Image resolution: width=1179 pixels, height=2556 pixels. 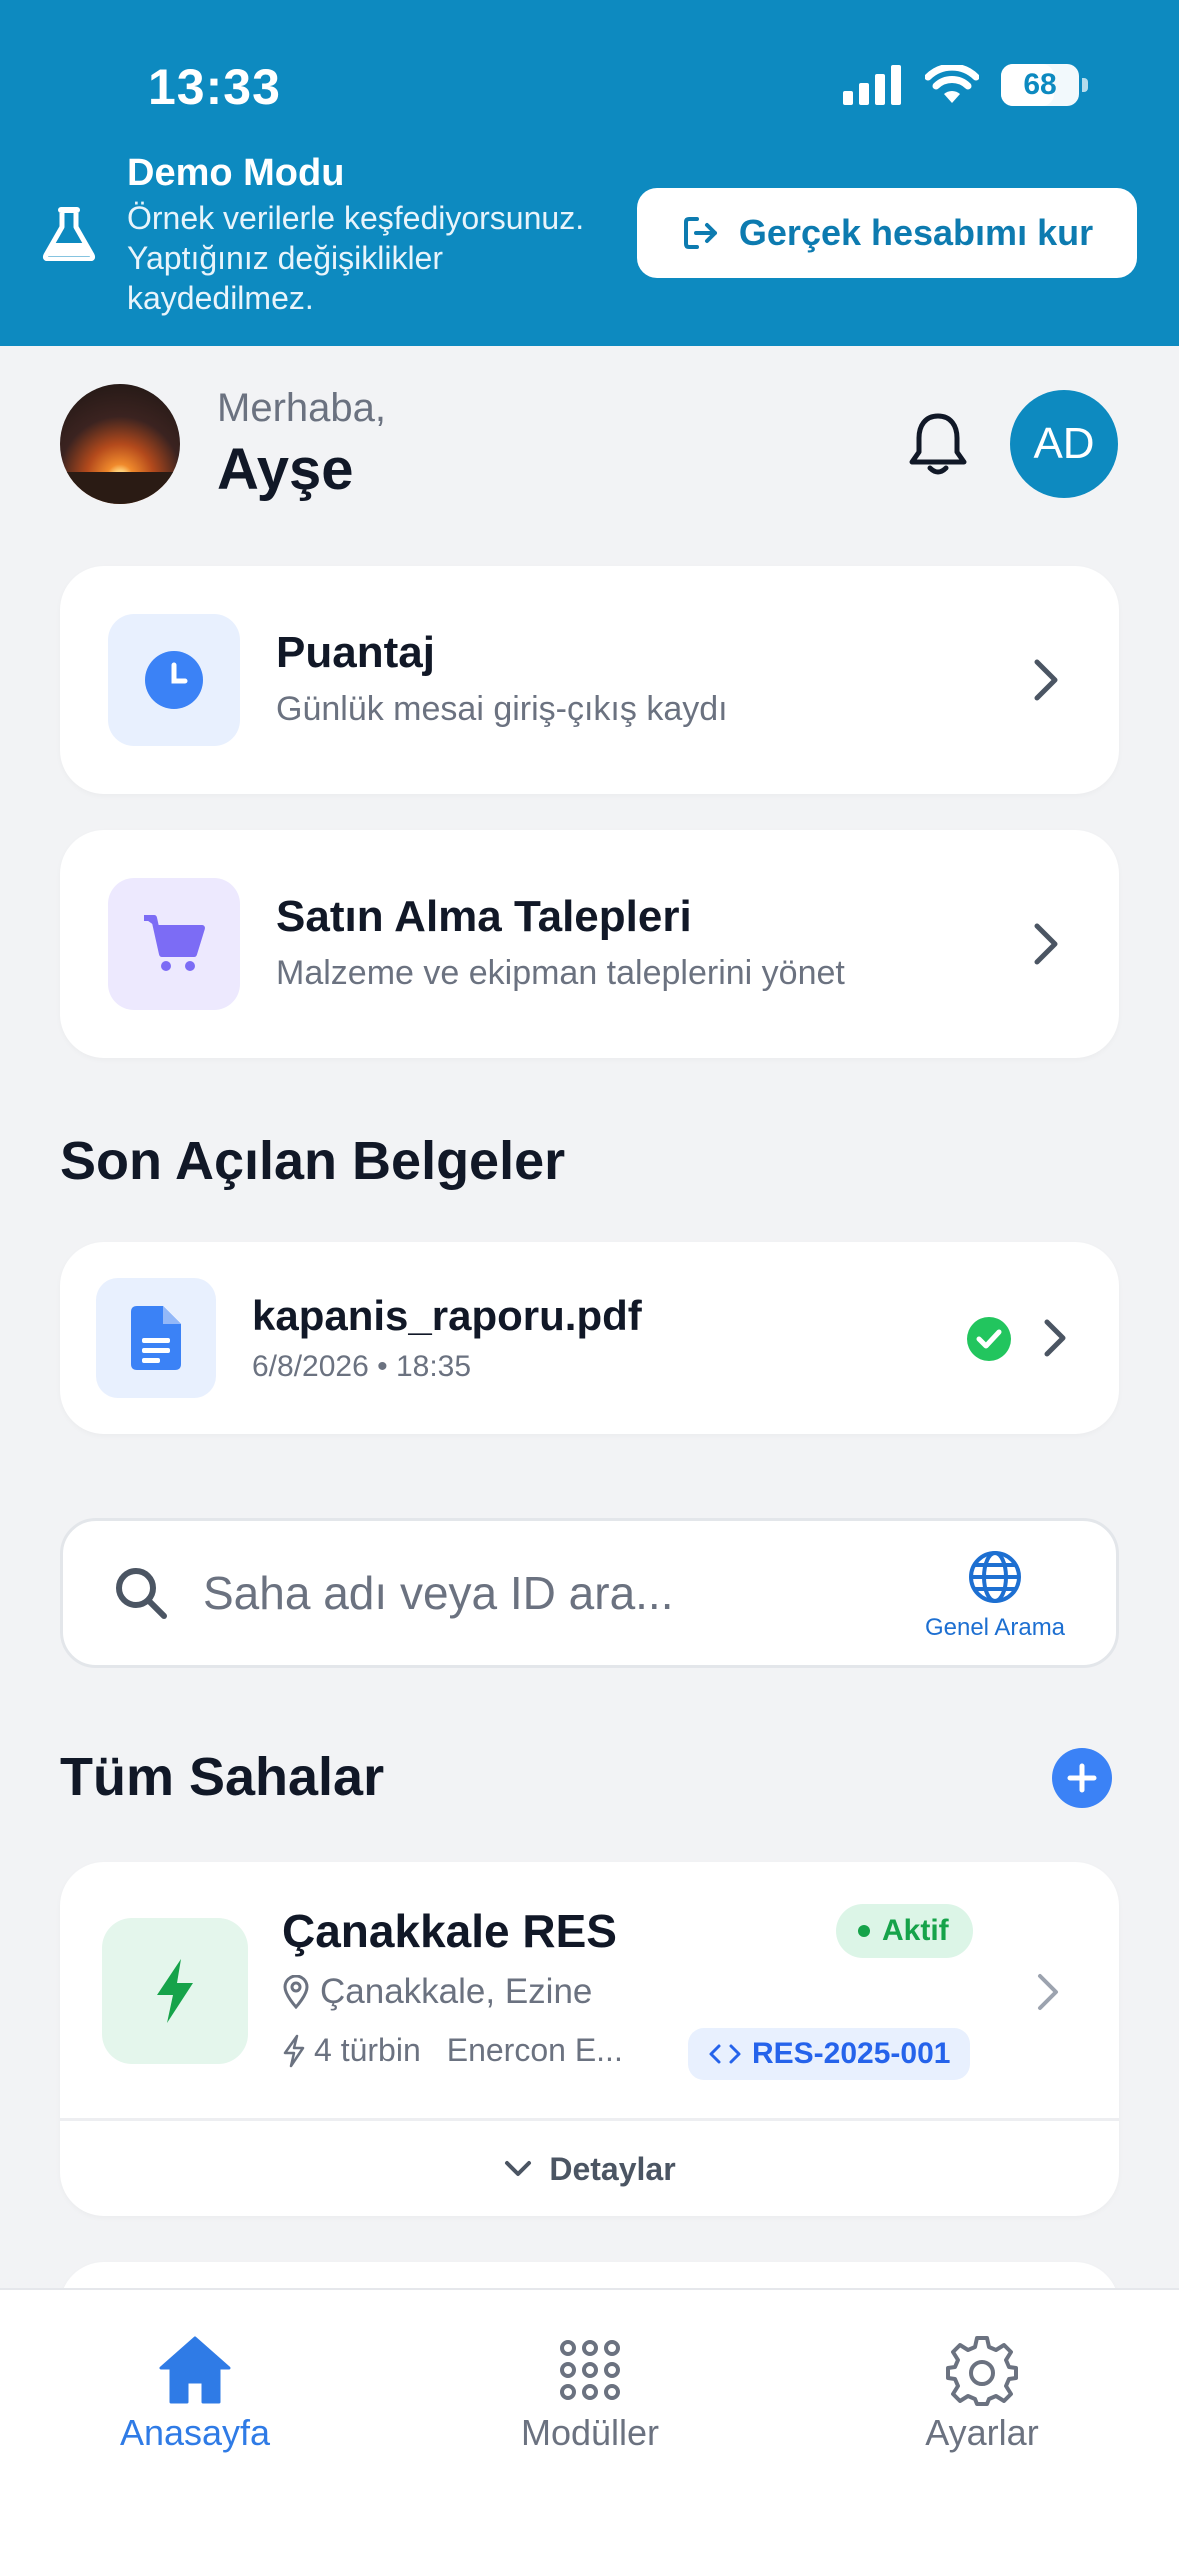 I want to click on purchase-icon-box, so click(x=174, y=944).